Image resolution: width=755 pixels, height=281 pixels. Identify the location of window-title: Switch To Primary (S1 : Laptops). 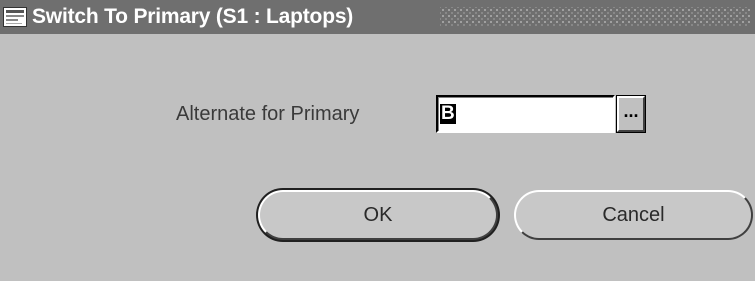
(193, 16).